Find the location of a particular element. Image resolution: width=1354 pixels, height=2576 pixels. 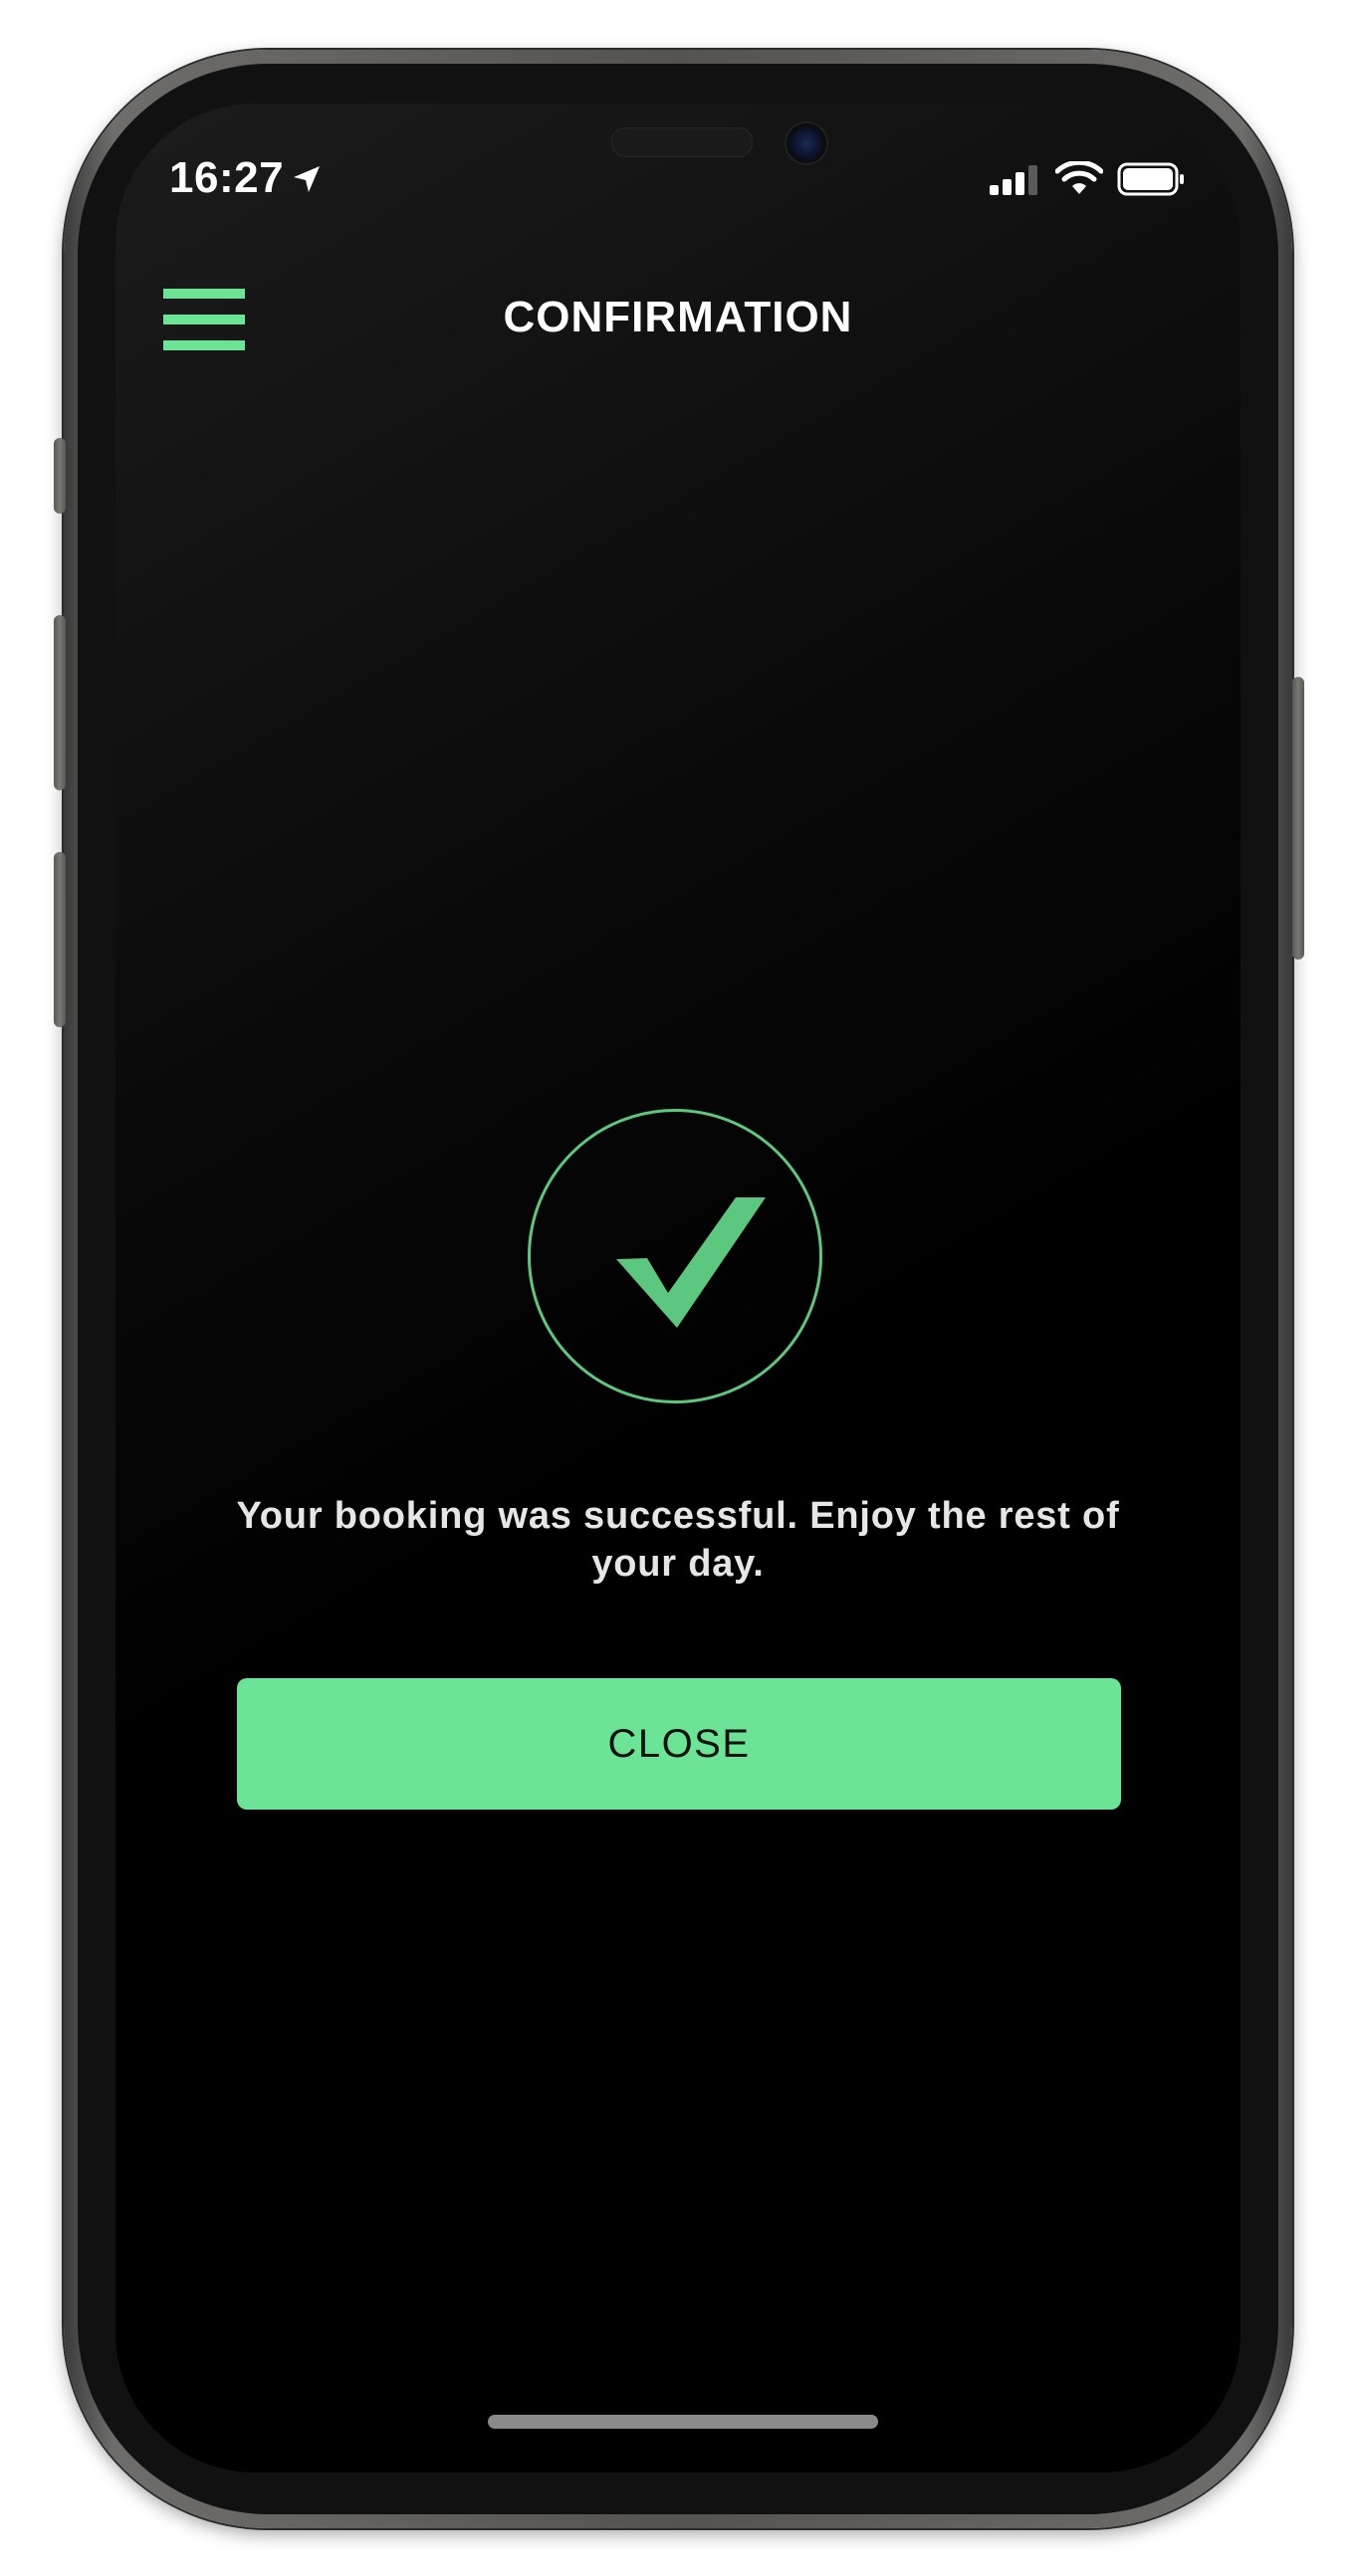

mute-switch is located at coordinates (60, 476).